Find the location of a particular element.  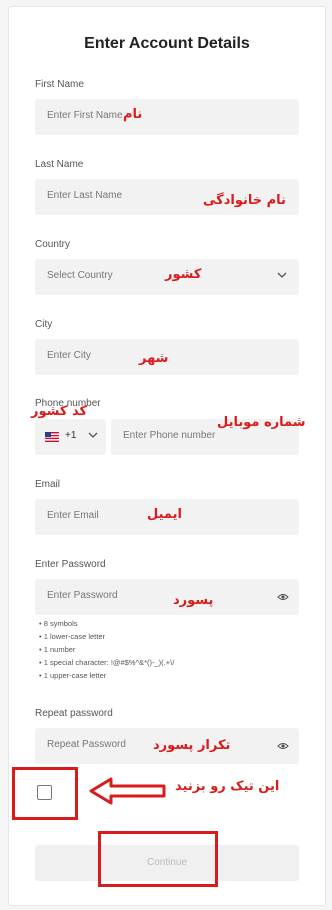

arrow-left-icon is located at coordinates (127, 791).